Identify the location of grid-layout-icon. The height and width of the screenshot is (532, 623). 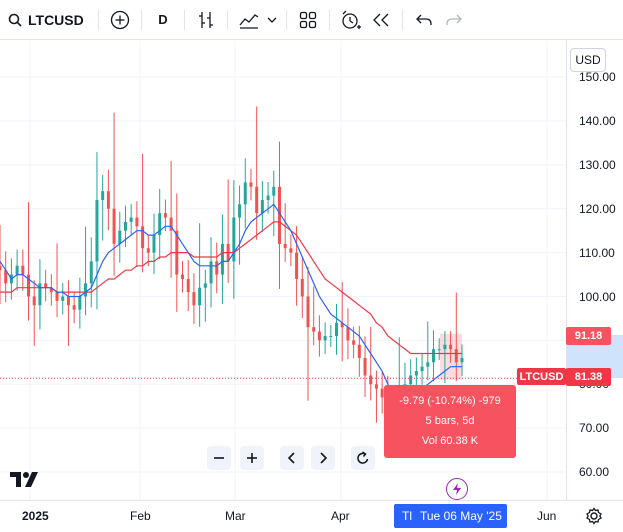
(308, 19).